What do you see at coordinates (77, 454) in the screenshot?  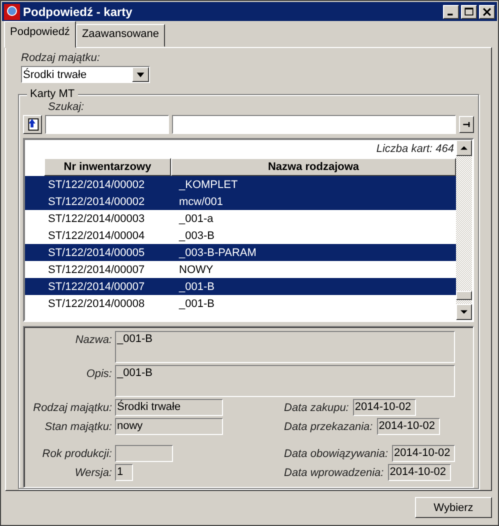 I see `field-label: Rok produkcji:` at bounding box center [77, 454].